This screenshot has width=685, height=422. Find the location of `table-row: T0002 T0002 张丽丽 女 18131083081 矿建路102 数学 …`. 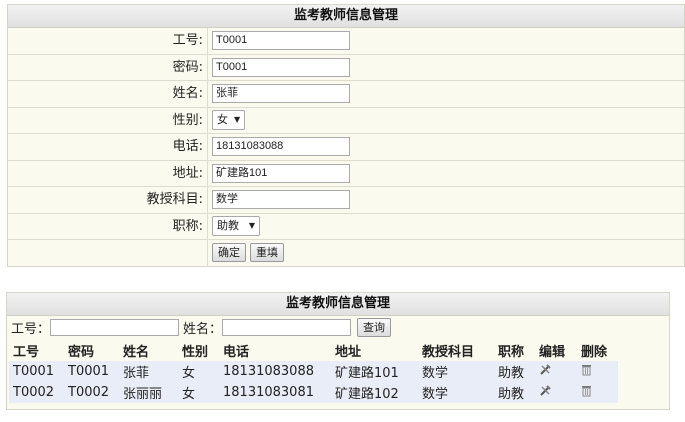

table-row: T0002 T0002 张丽丽 女 18131083081 矿建路102 数学 … is located at coordinates (313, 392).